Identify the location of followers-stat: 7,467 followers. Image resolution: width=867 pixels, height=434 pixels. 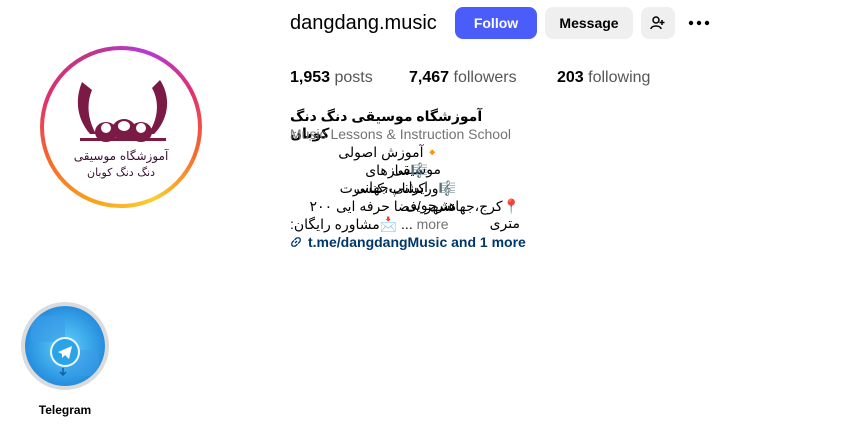
(463, 78).